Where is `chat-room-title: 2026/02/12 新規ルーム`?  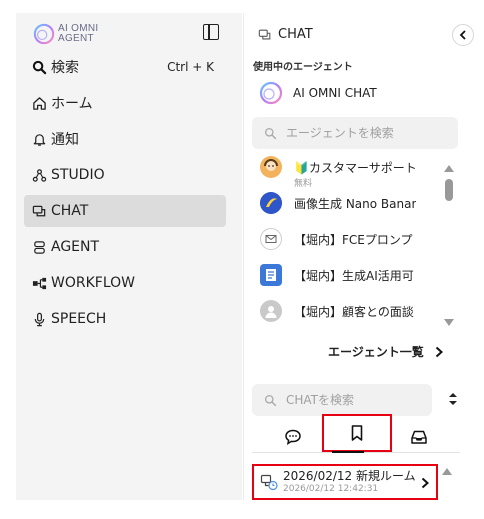
chat-room-title: 2026/02/12 新規ルーム is located at coordinates (349, 476).